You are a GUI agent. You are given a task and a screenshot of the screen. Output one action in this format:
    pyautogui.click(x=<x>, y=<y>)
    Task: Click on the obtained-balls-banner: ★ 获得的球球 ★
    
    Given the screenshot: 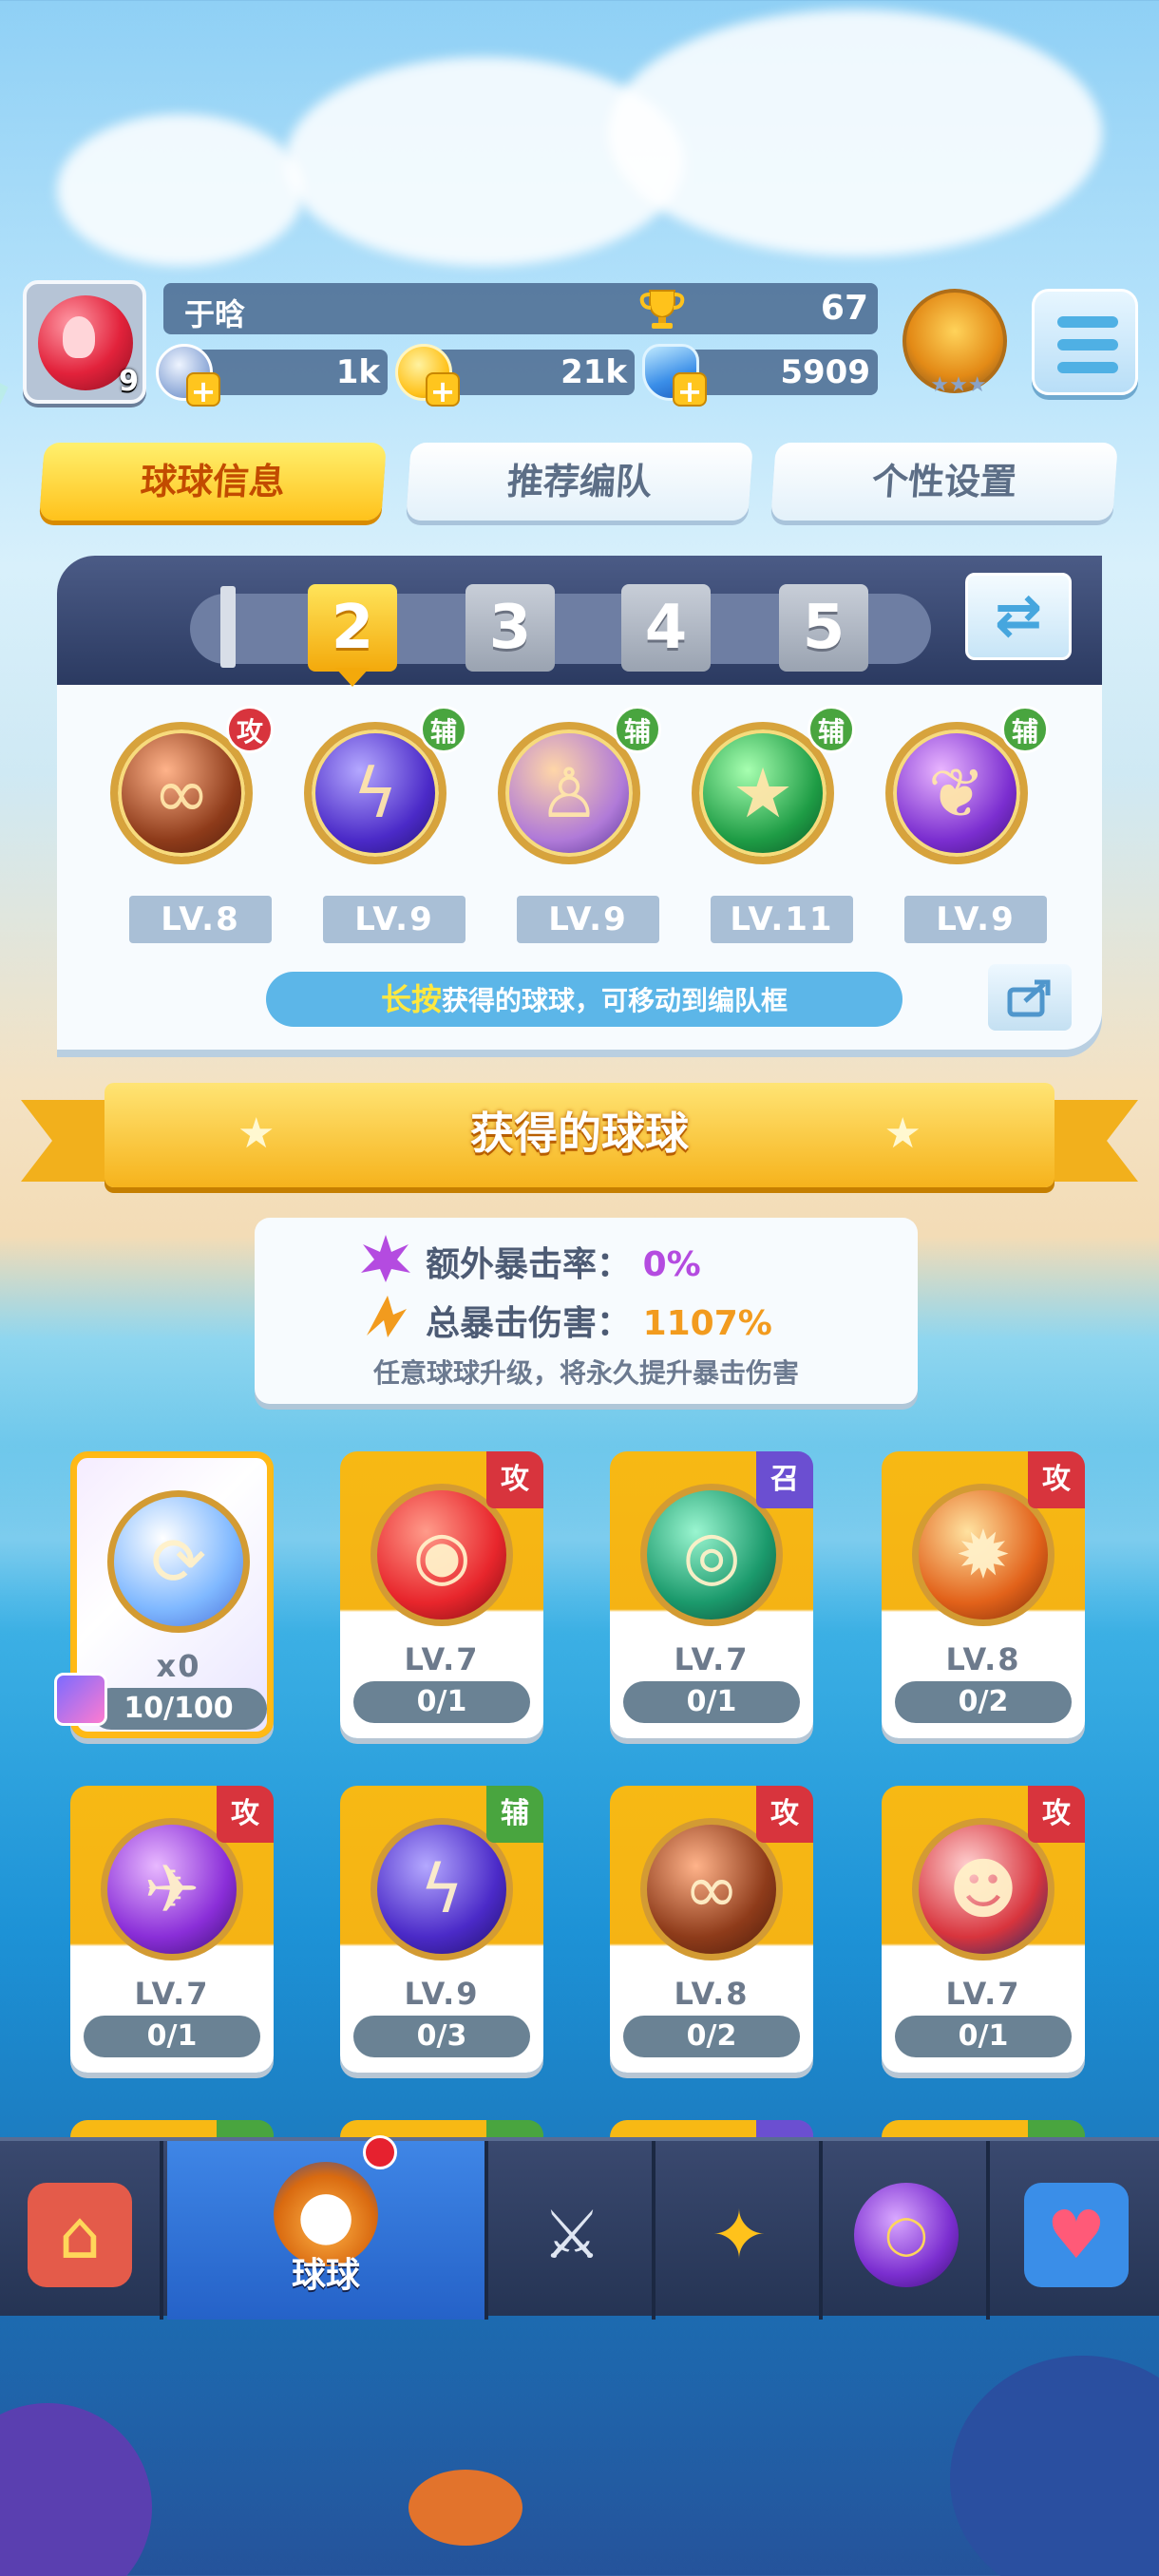 What is the action you would take?
    pyautogui.click(x=579, y=1135)
    